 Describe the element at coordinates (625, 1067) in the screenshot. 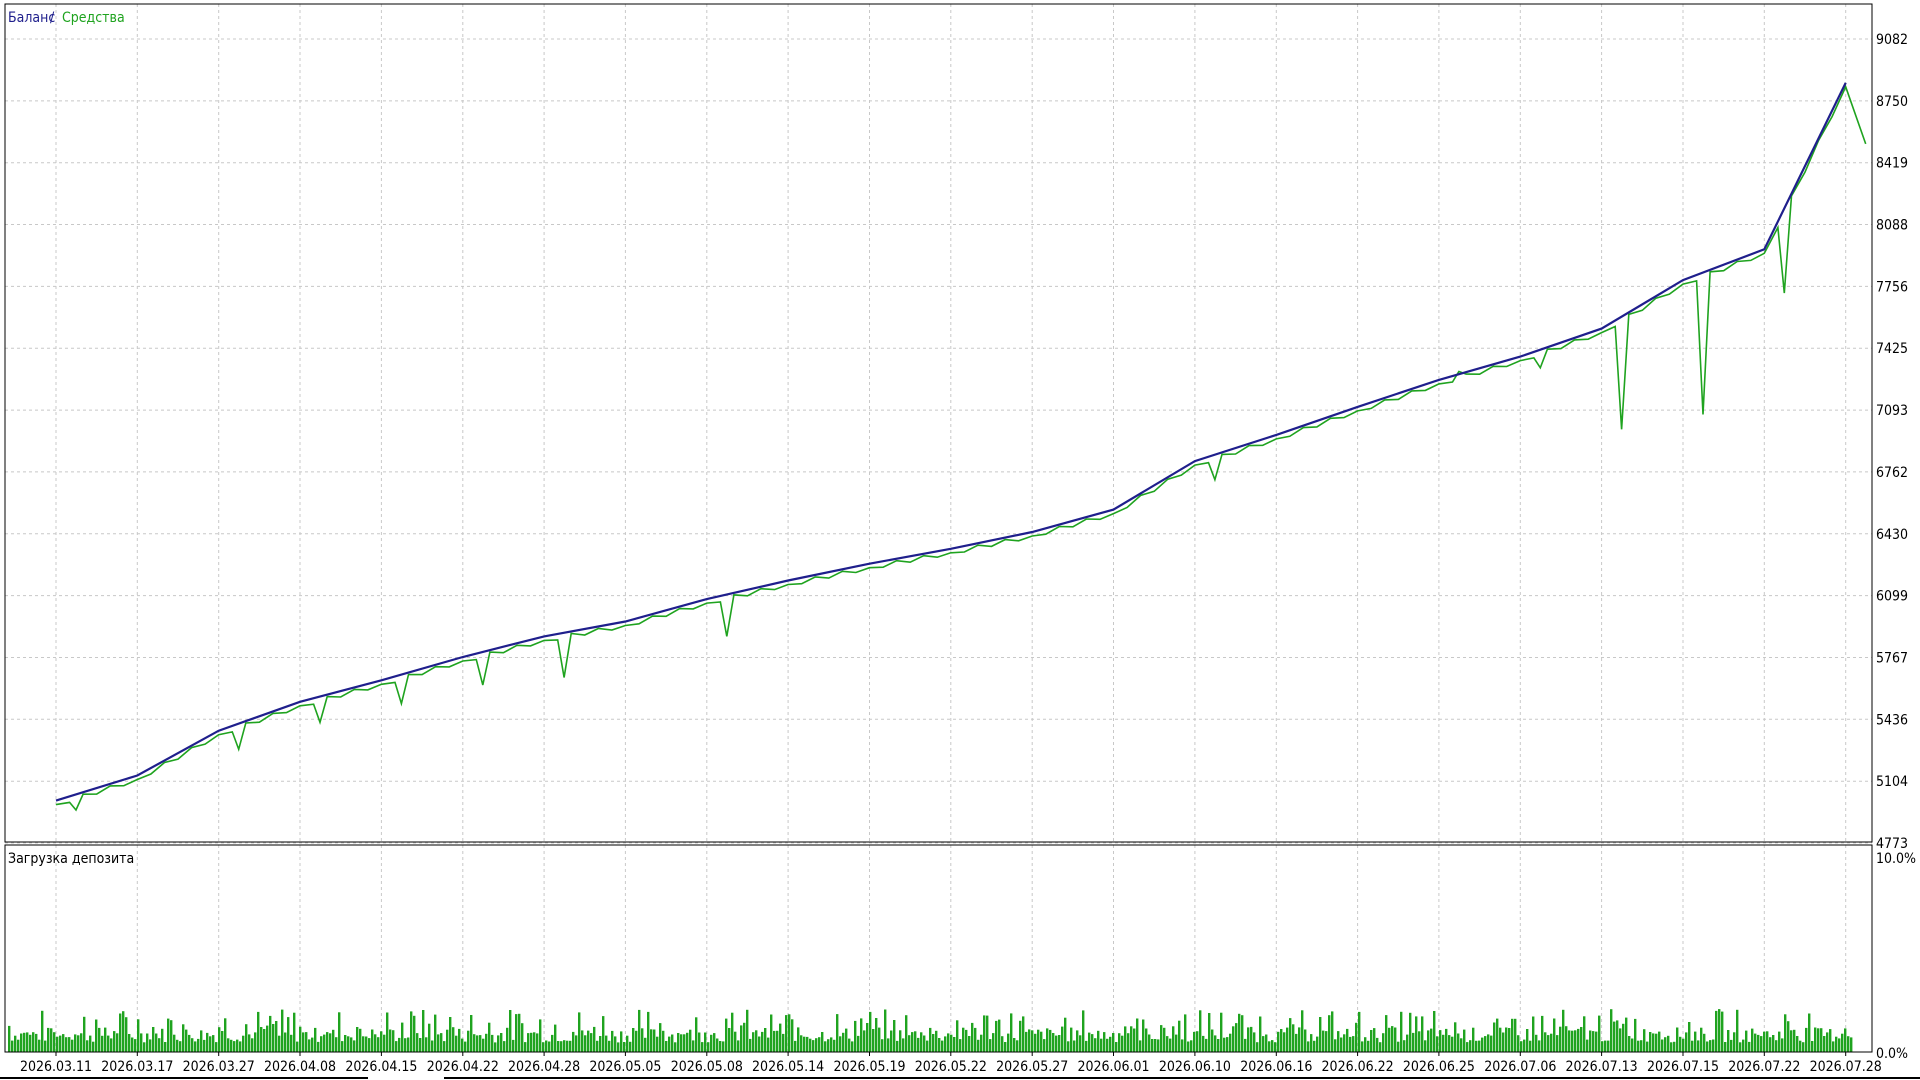

I see `x-tick-label: 2026.05.05` at that location.